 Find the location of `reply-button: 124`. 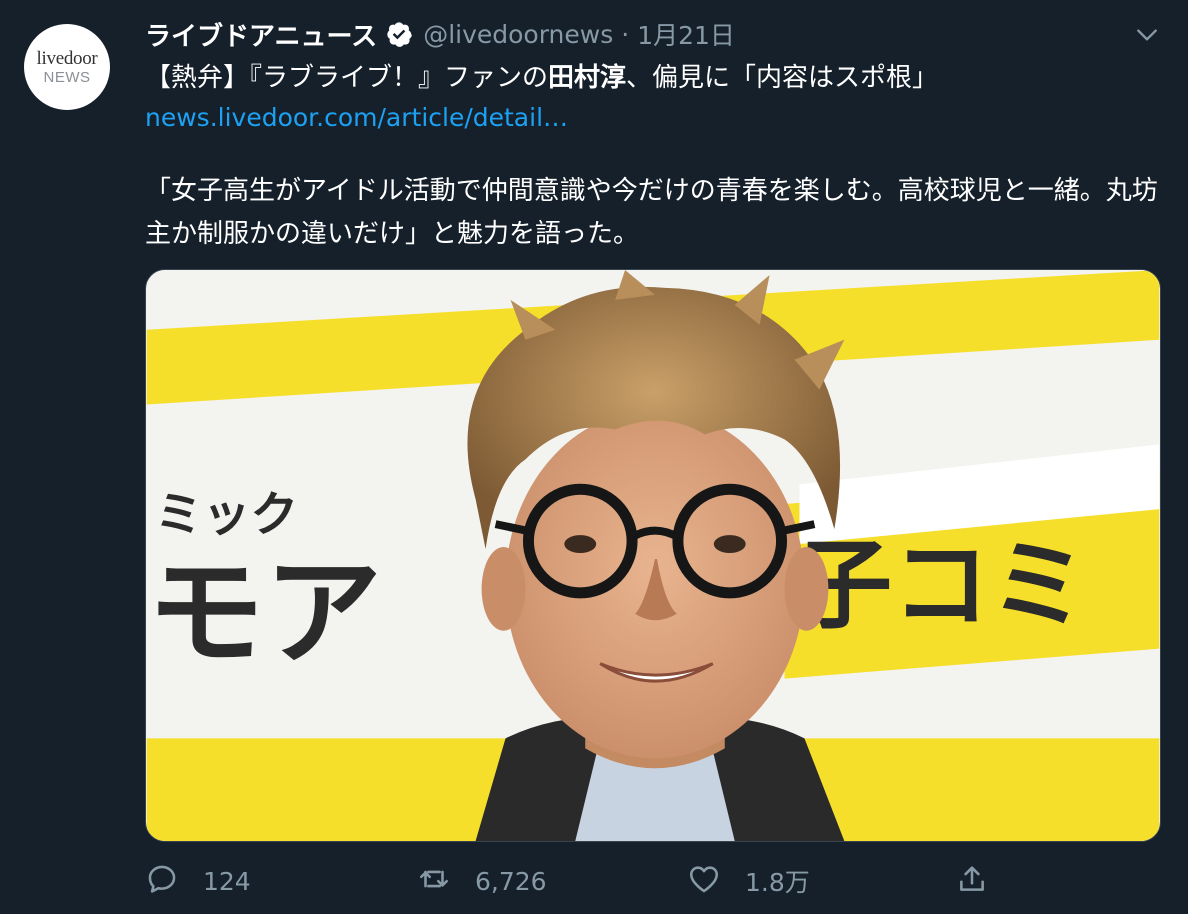

reply-button: 124 is located at coordinates (198, 881).